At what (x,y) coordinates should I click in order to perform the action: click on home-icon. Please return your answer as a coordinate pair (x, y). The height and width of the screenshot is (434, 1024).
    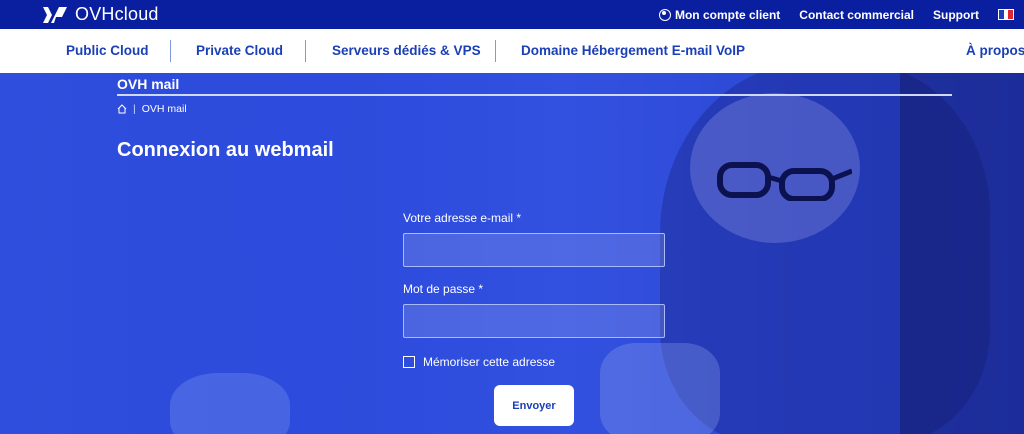
    Looking at the image, I should click on (122, 109).